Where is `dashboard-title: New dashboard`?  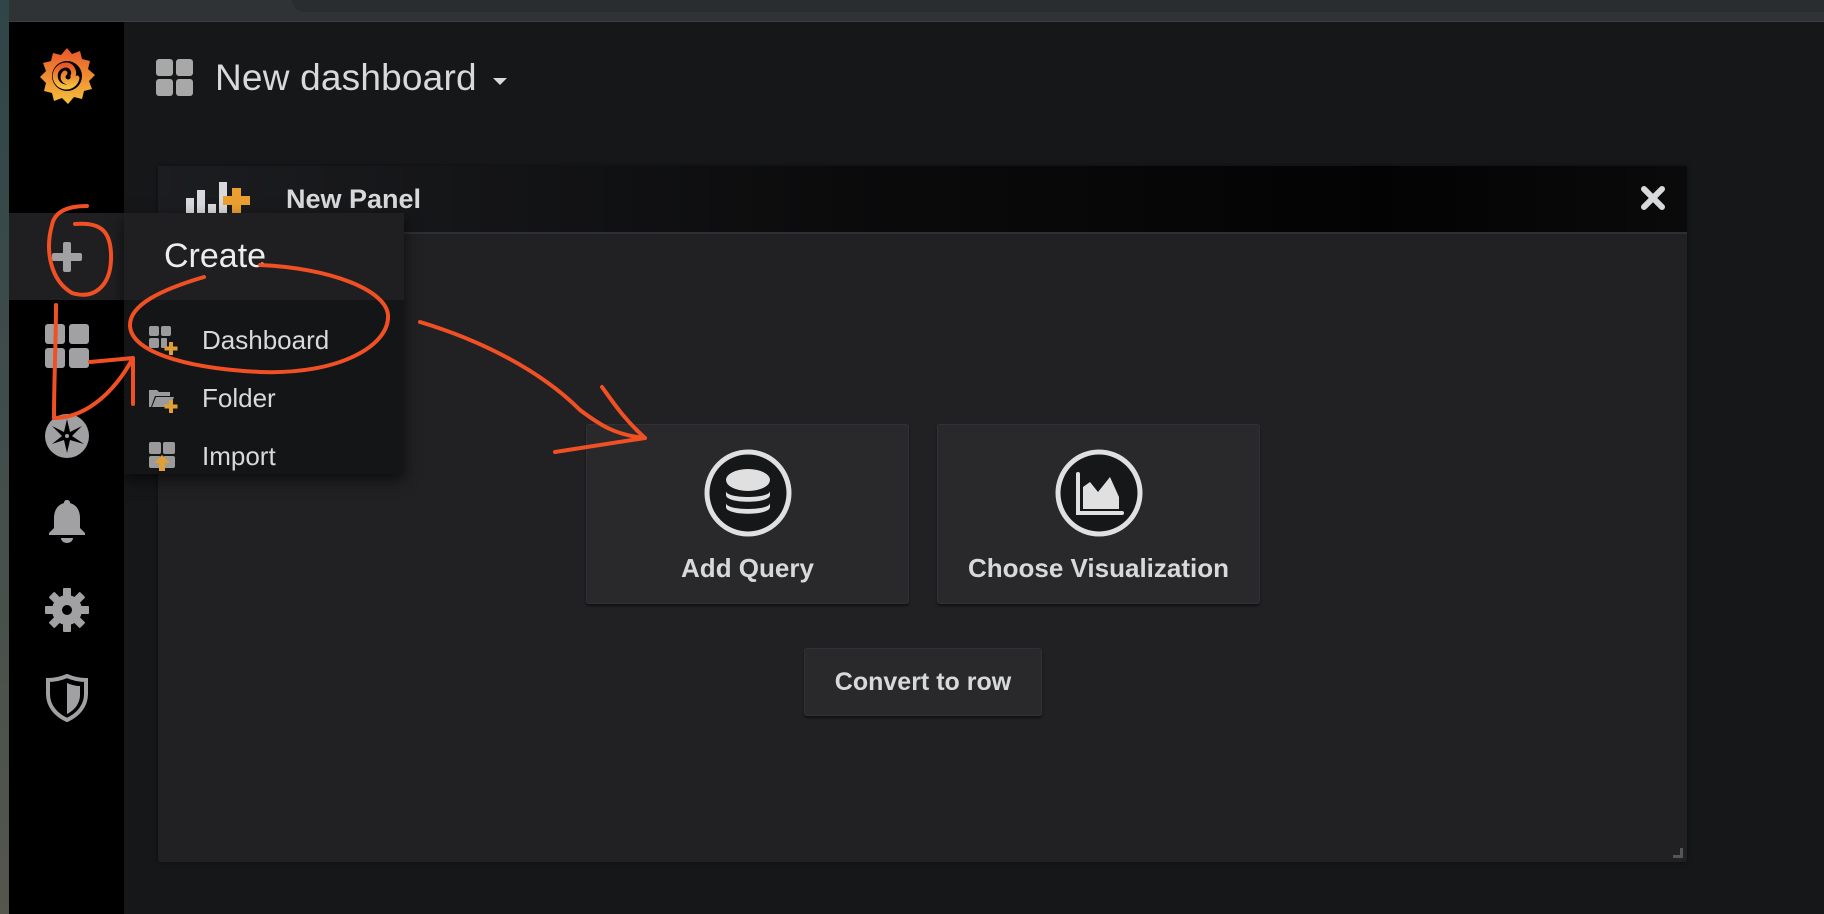
dashboard-title: New dashboard is located at coordinates (346, 77).